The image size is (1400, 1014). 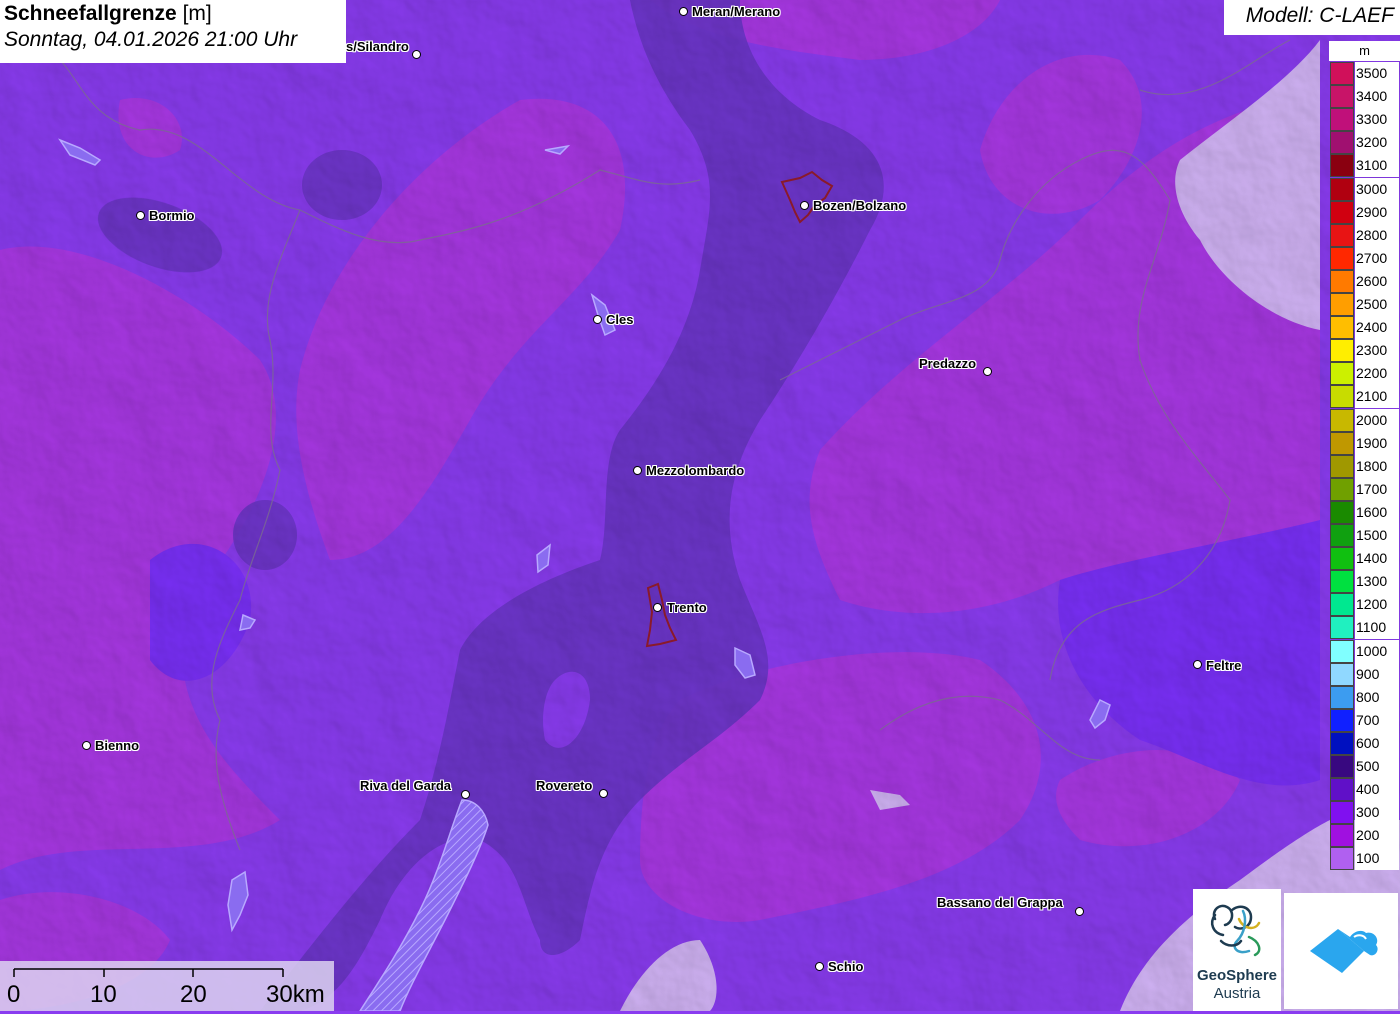 I want to click on city-label: Schio, so click(x=846, y=966).